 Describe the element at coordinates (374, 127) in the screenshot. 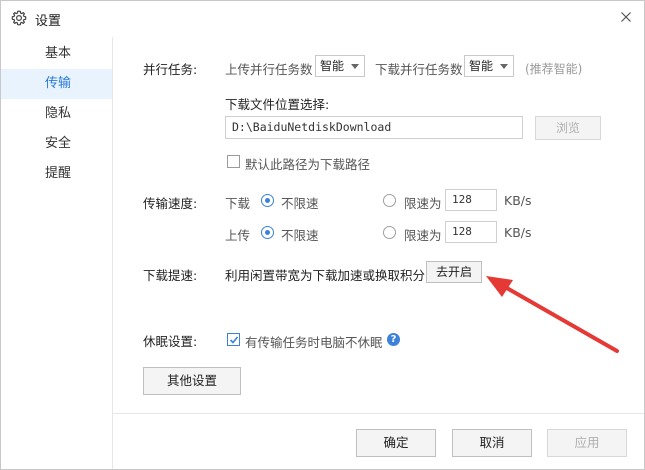

I see `download-path-input: D:\BaiduNetdiskDownload` at that location.